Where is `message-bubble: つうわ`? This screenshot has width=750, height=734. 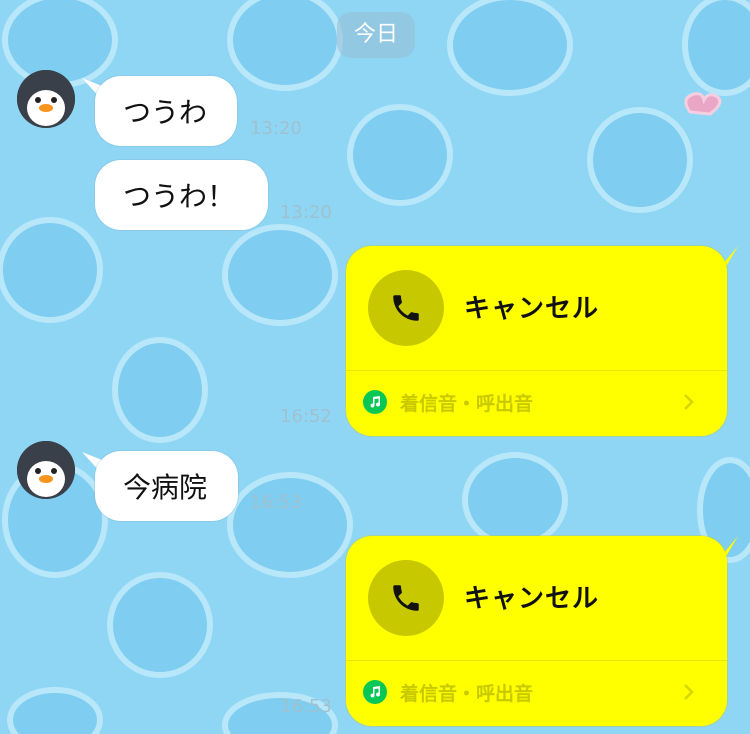 message-bubble: つうわ is located at coordinates (166, 111).